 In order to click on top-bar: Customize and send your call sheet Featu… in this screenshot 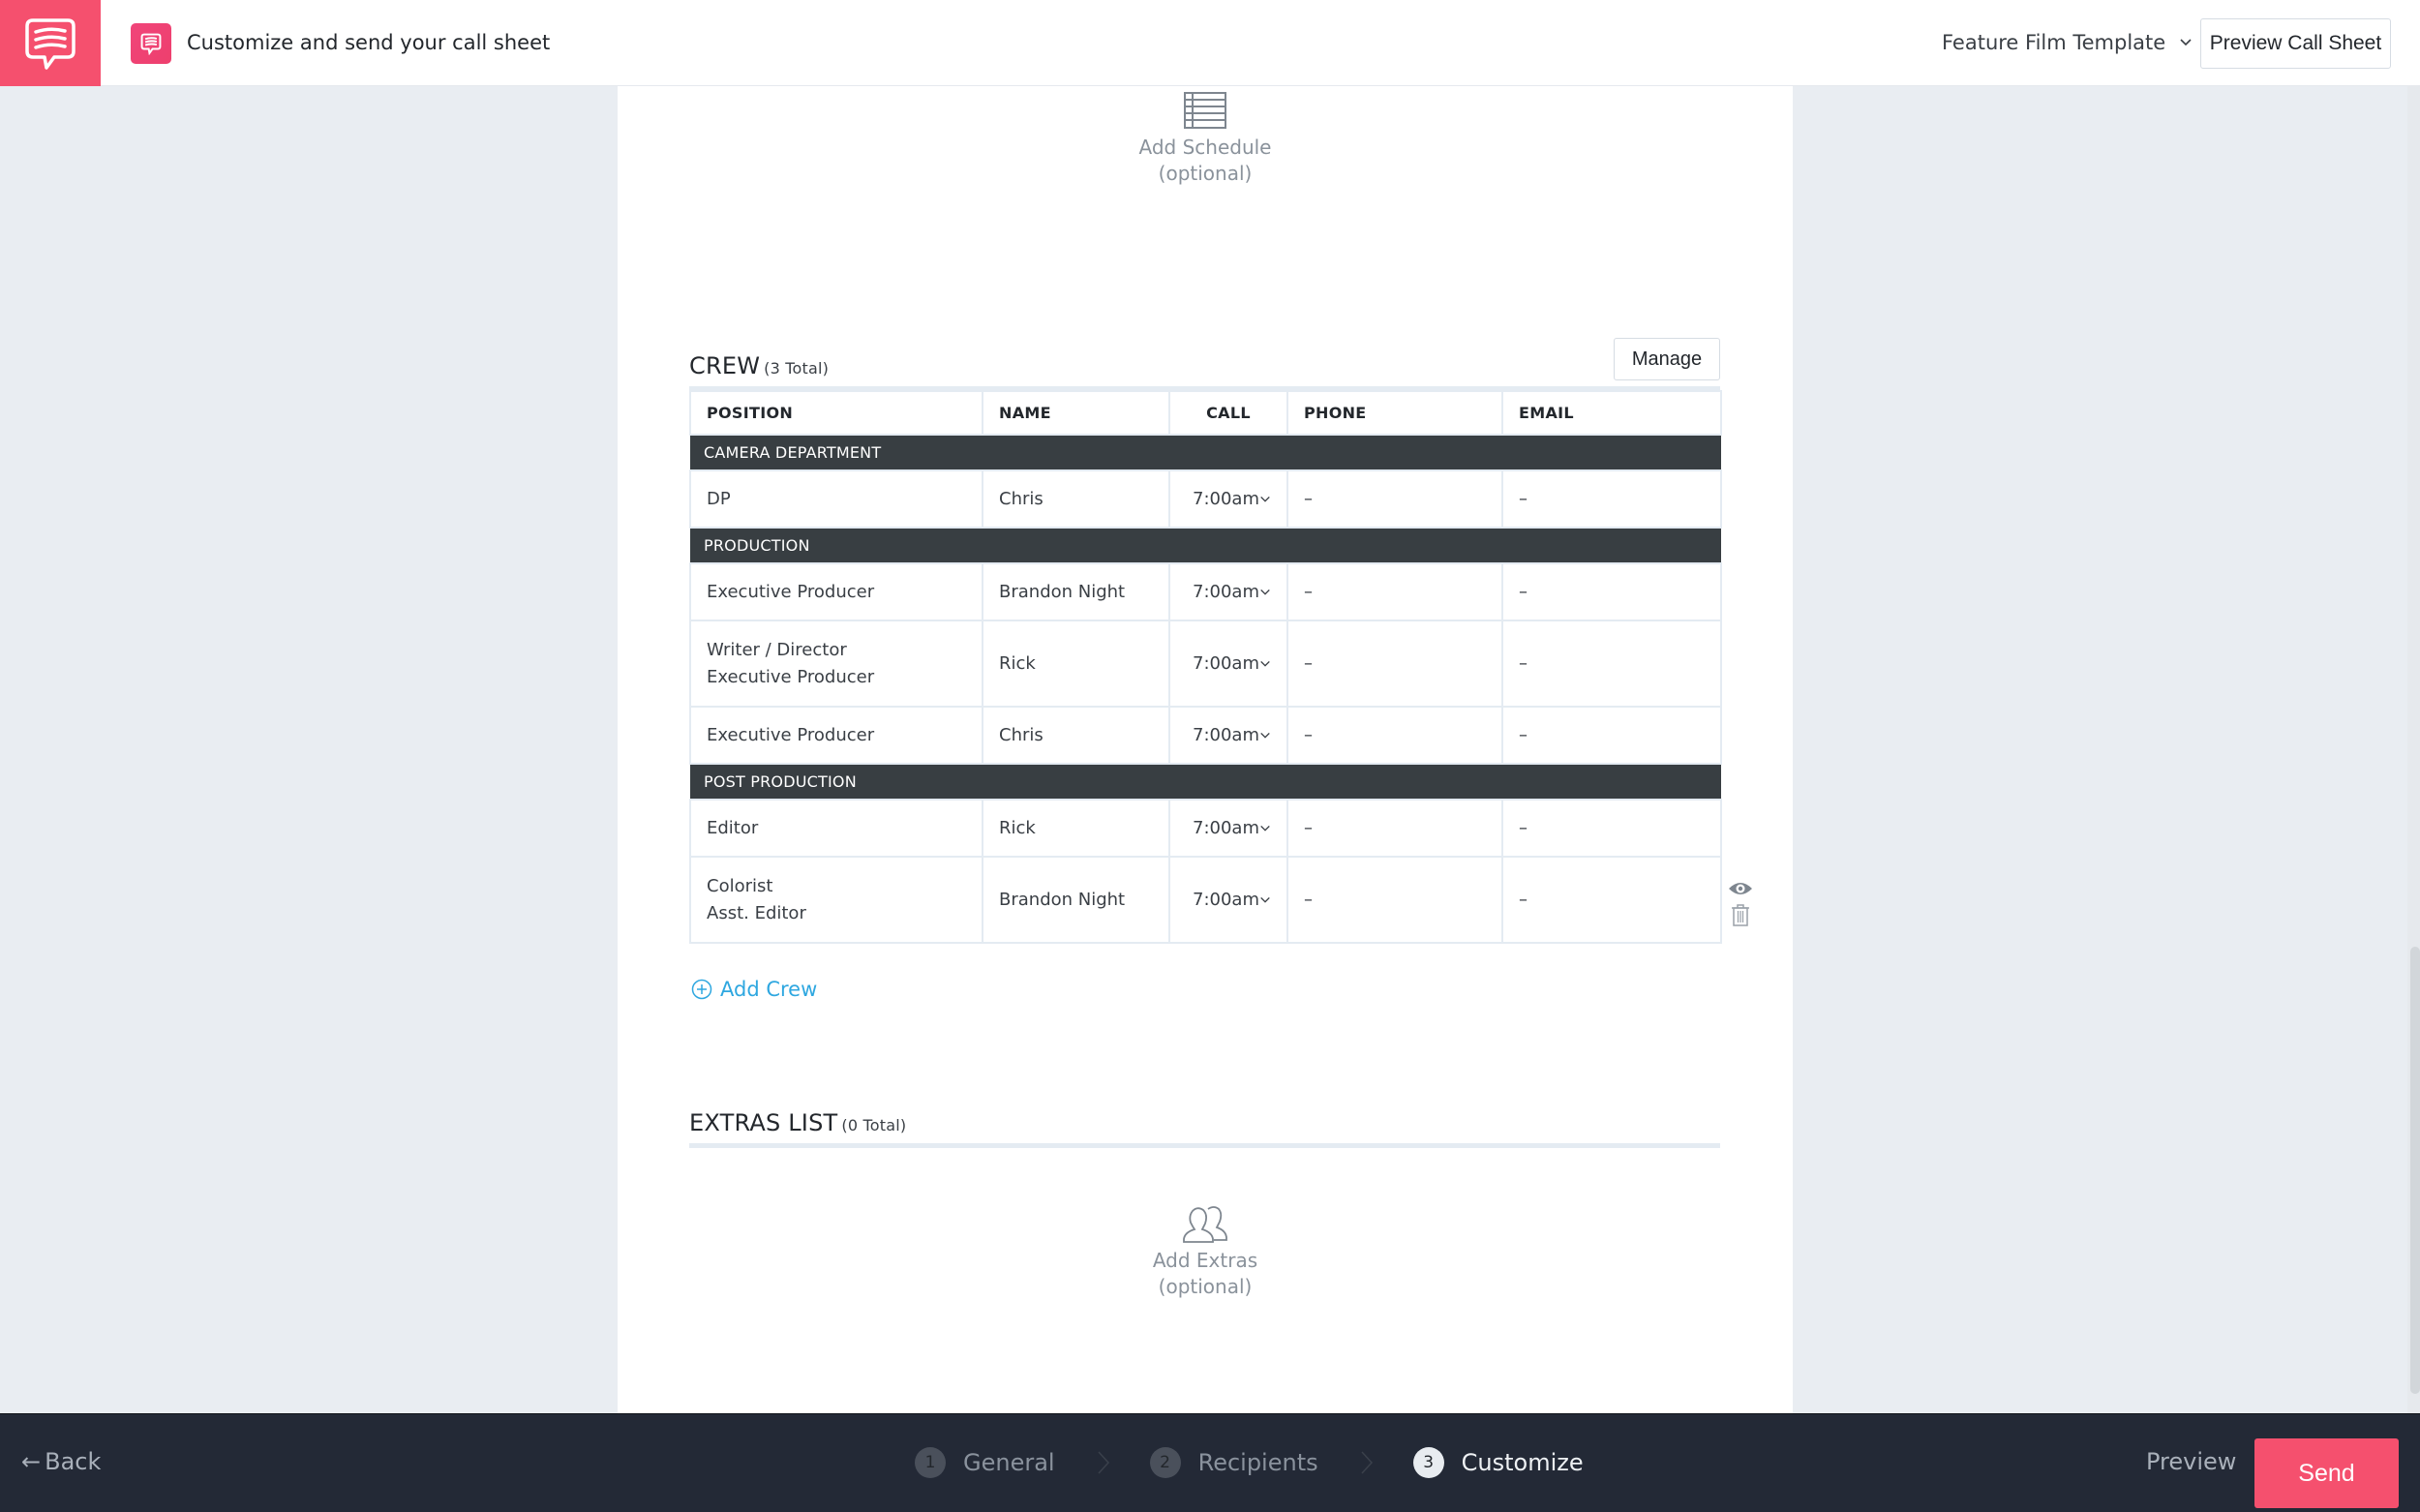, I will do `click(1210, 43)`.